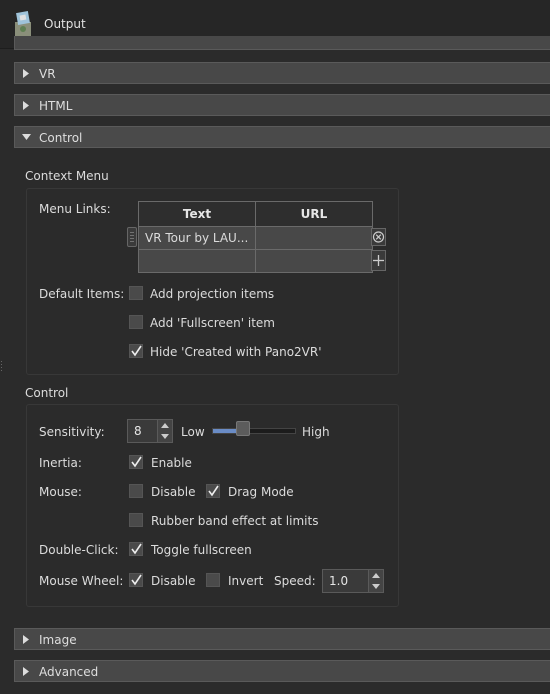  What do you see at coordinates (82, 294) in the screenshot?
I see `default-items-label: Default Items:` at bounding box center [82, 294].